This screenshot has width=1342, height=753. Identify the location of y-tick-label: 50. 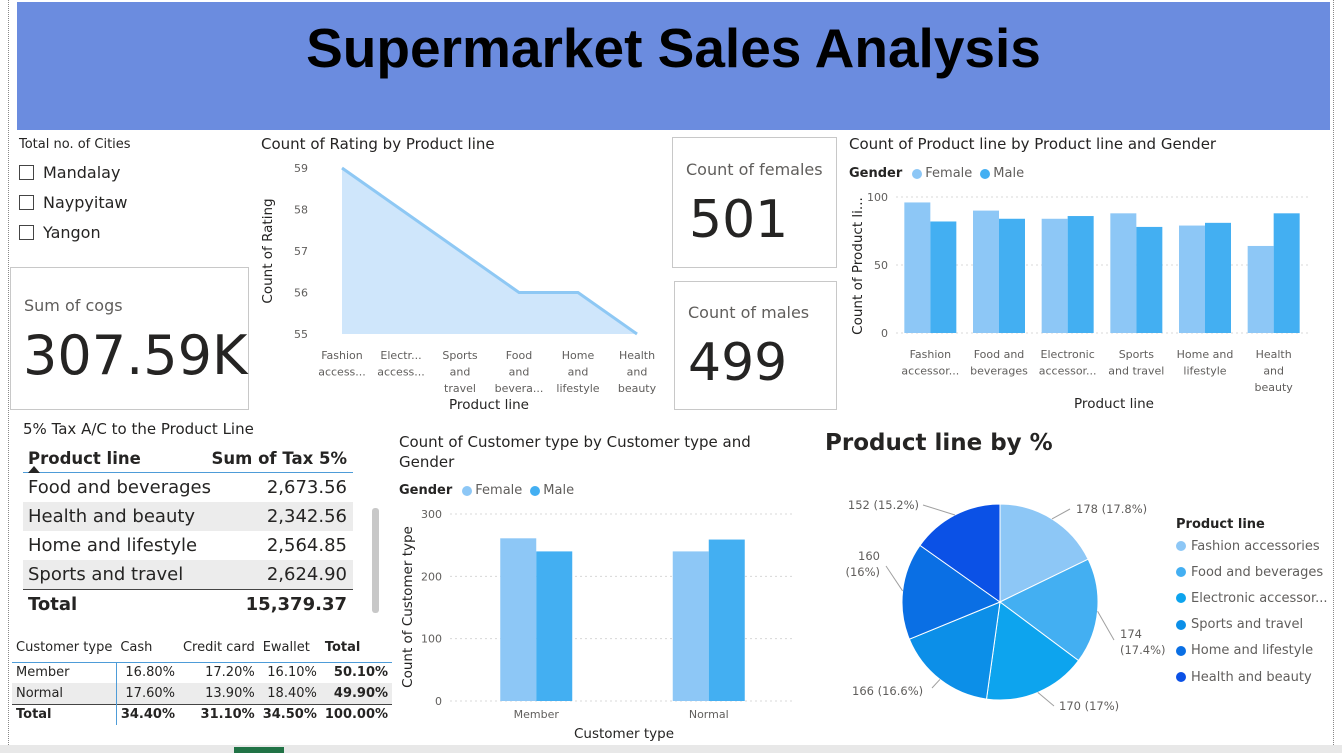
(881, 265).